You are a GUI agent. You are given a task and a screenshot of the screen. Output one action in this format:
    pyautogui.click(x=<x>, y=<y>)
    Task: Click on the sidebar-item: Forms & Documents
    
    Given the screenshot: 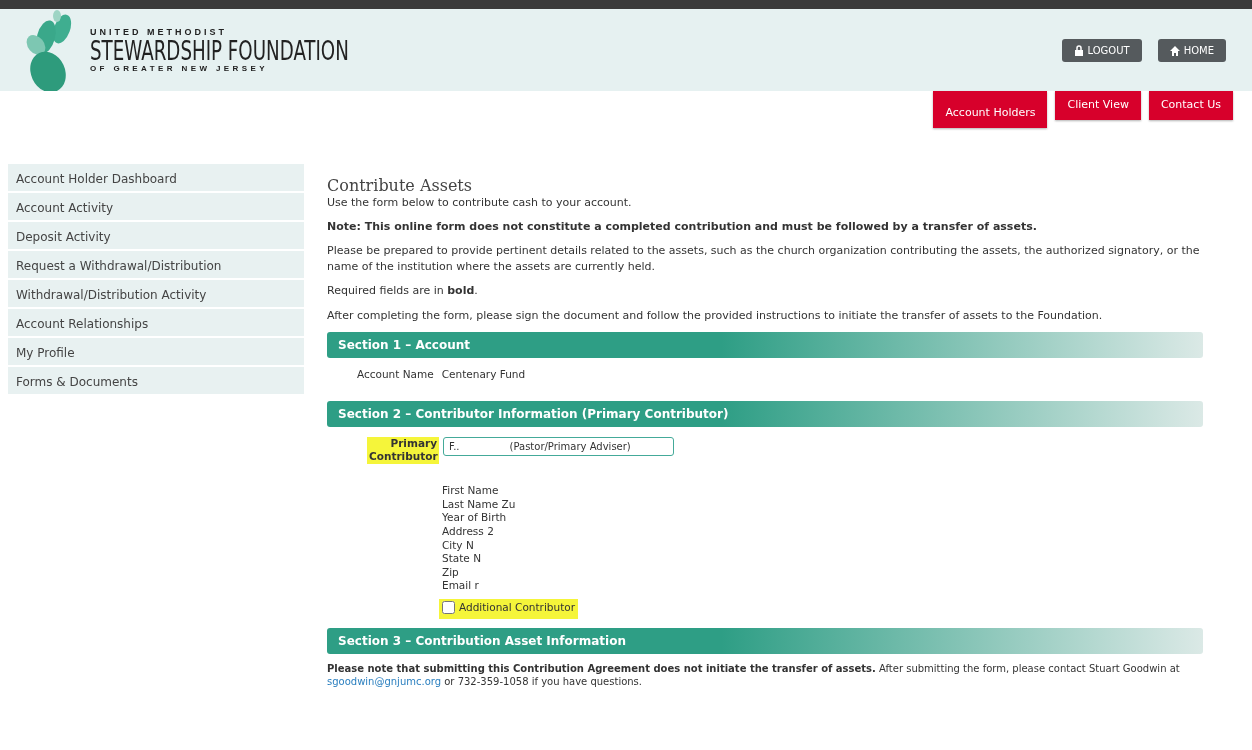 What is the action you would take?
    pyautogui.click(x=156, y=381)
    